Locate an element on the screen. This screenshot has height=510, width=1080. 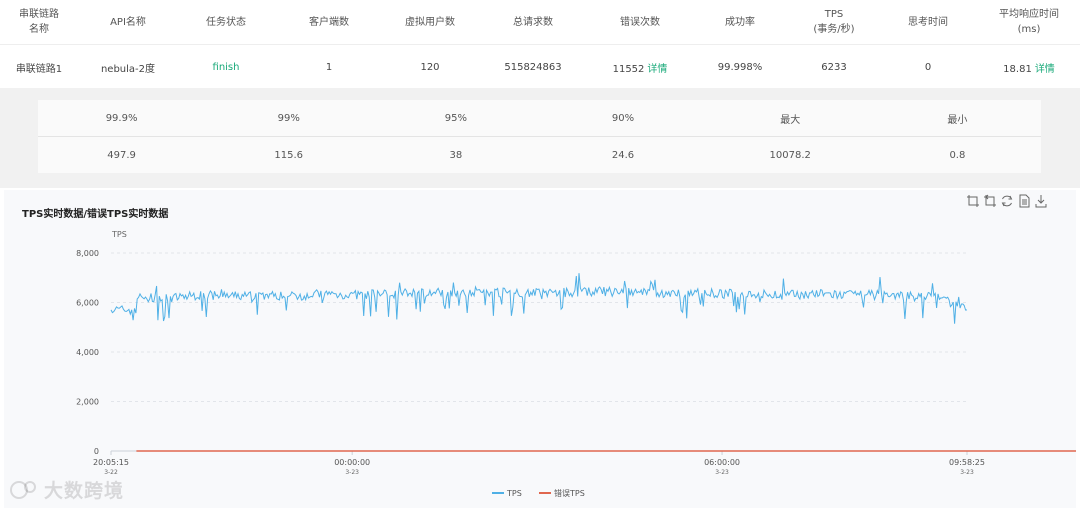
col-header-label: 成功率 is located at coordinates (740, 22).